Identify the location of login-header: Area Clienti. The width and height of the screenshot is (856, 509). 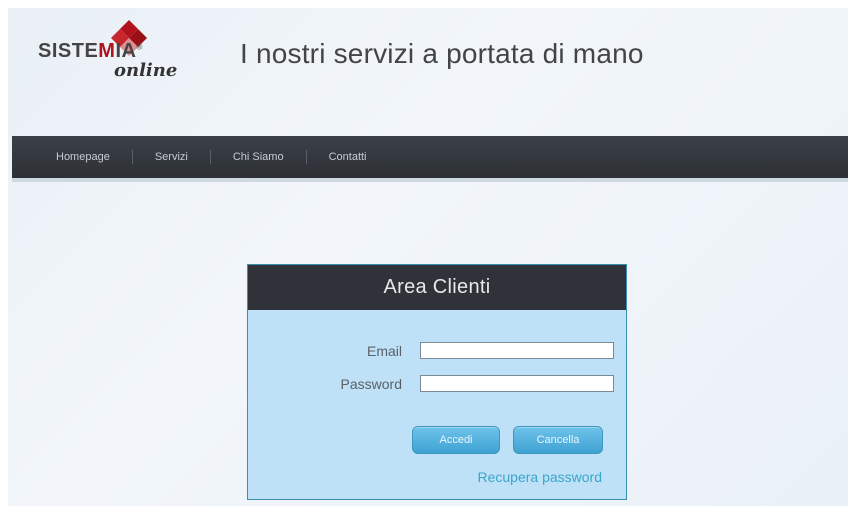
(437, 287).